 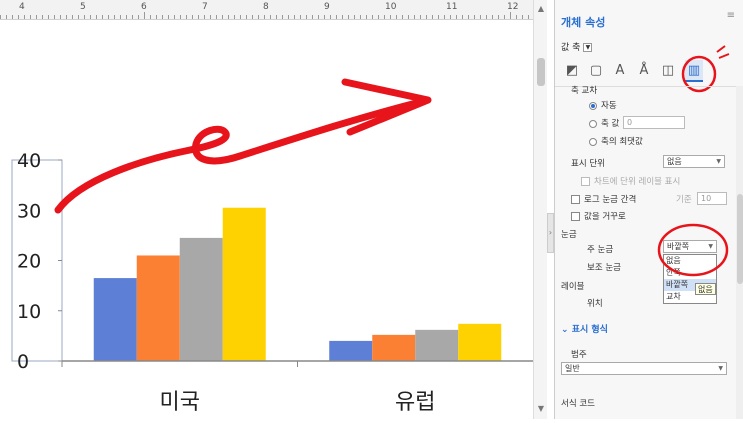 What do you see at coordinates (694, 161) in the screenshot?
I see `display-unit-select: 없음 ▼` at bounding box center [694, 161].